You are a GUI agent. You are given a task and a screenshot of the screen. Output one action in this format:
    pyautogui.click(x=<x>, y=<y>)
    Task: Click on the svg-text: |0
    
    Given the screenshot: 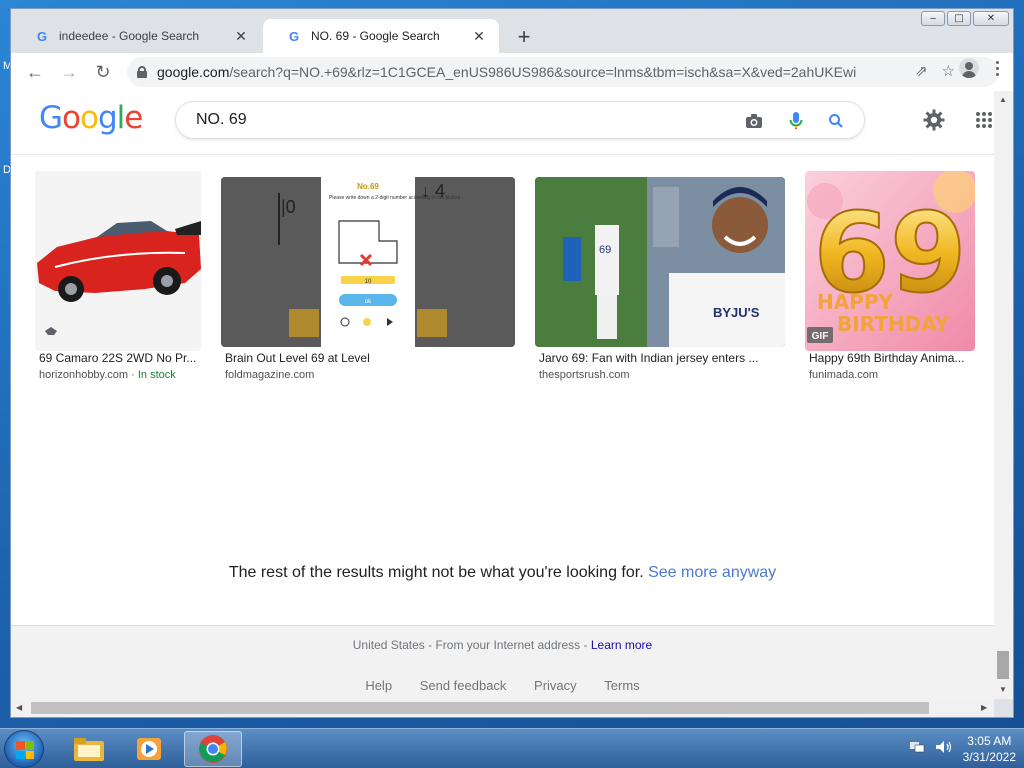 What is the action you would take?
    pyautogui.click(x=288, y=207)
    